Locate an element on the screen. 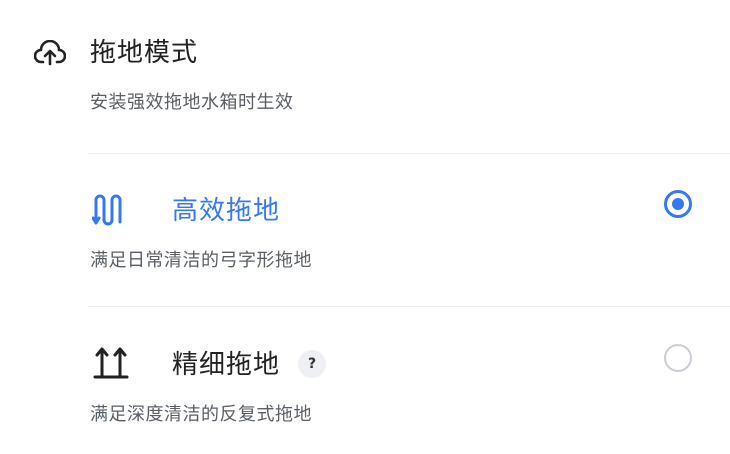 The height and width of the screenshot is (454, 730). section-subtitle: 安装强效拖地水箱时生效 is located at coordinates (192, 102).